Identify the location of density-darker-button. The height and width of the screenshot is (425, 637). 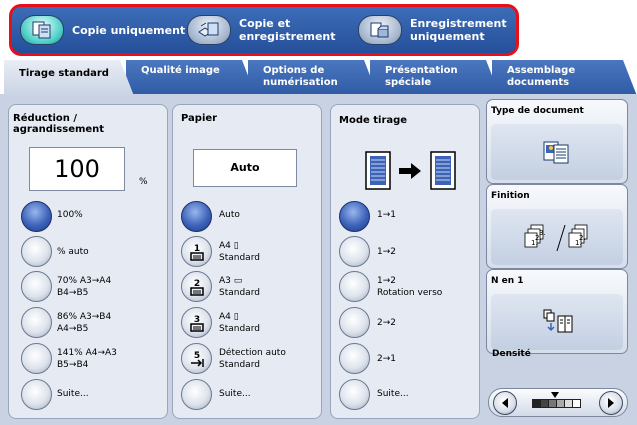
(611, 403).